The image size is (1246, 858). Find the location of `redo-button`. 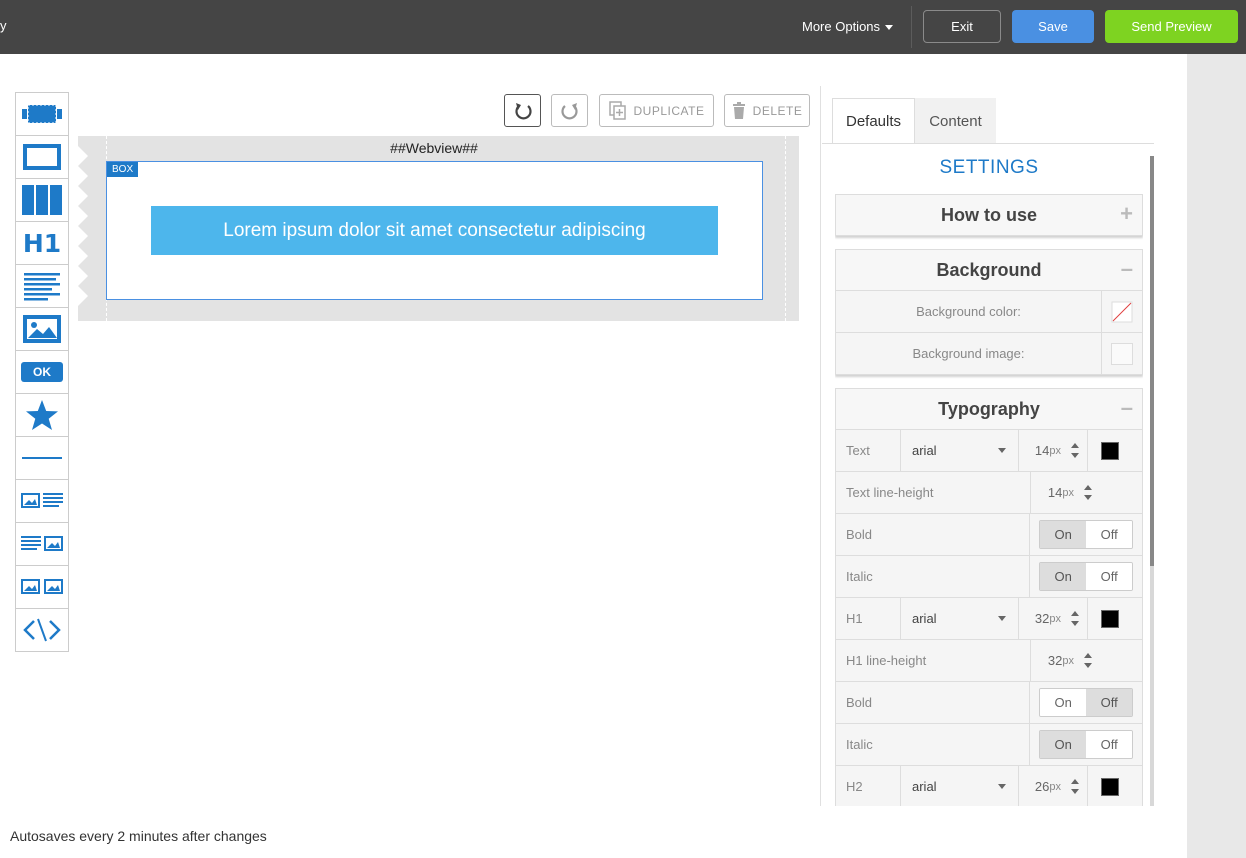

redo-button is located at coordinates (569, 110).